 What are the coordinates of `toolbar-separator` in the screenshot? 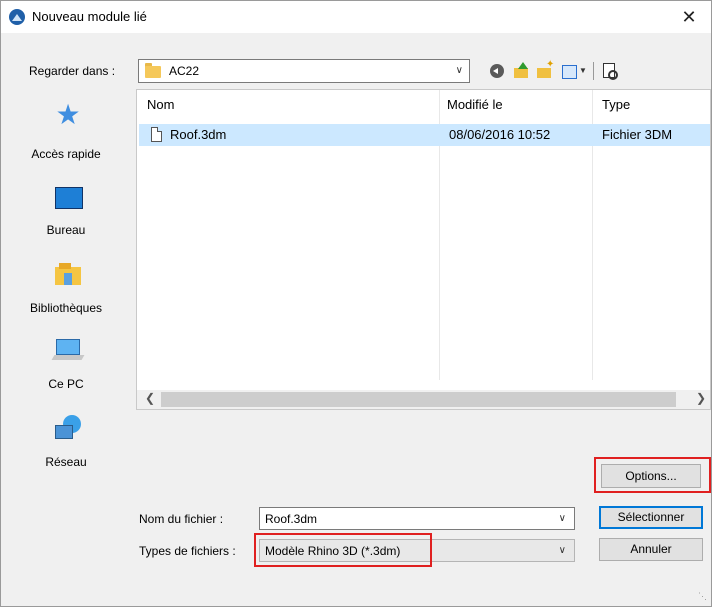 It's located at (593, 71).